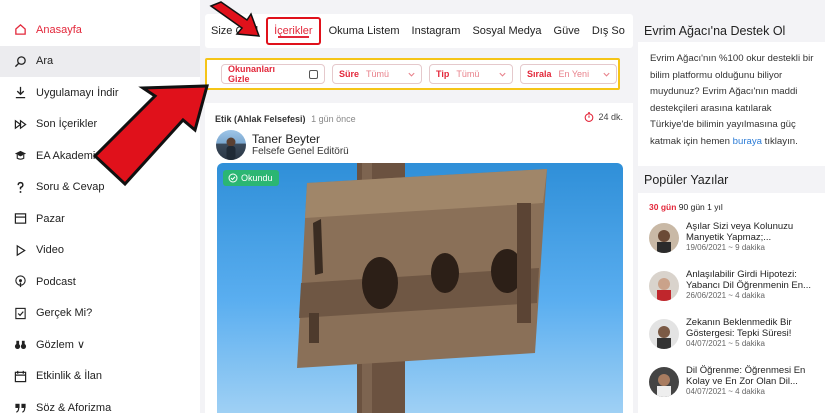 The height and width of the screenshot is (413, 825). Describe the element at coordinates (725, 295) in the screenshot. I see `popular-item-date: 26/06/2021 ~ 4 dakika` at that location.